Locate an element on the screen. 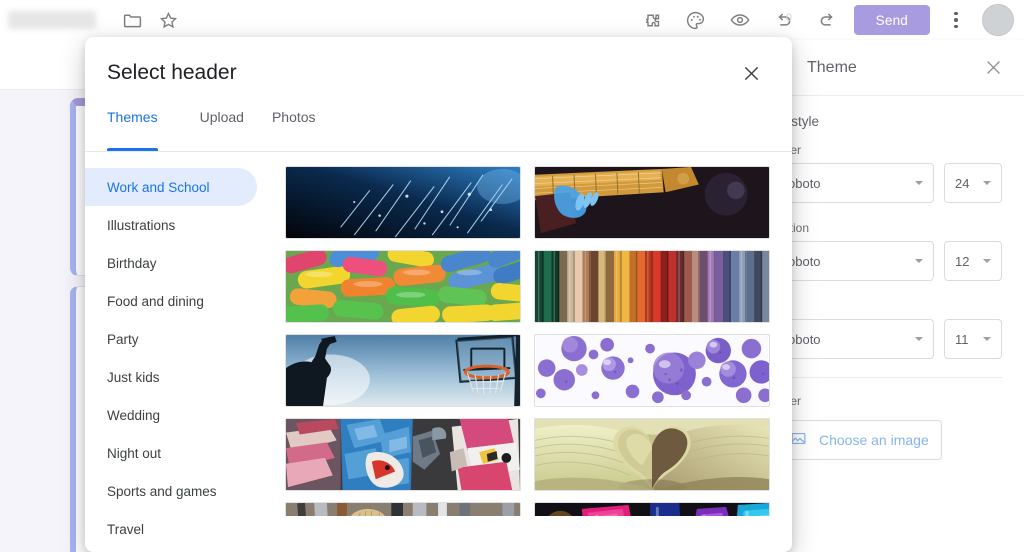 This screenshot has width=1024, height=552. theme-panel-header: Theme is located at coordinates (889, 68).